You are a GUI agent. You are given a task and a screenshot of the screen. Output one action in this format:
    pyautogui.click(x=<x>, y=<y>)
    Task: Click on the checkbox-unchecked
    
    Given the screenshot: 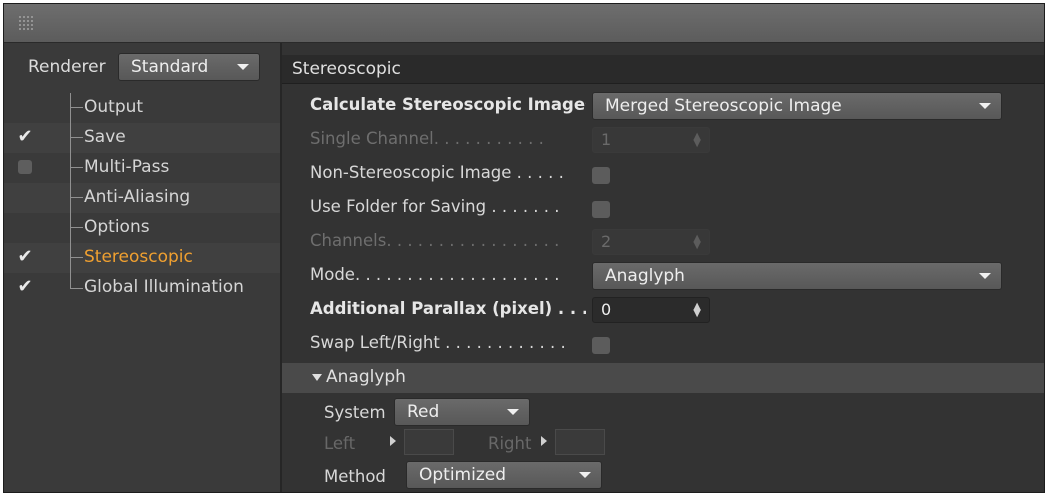 What is the action you would take?
    pyautogui.click(x=25, y=167)
    